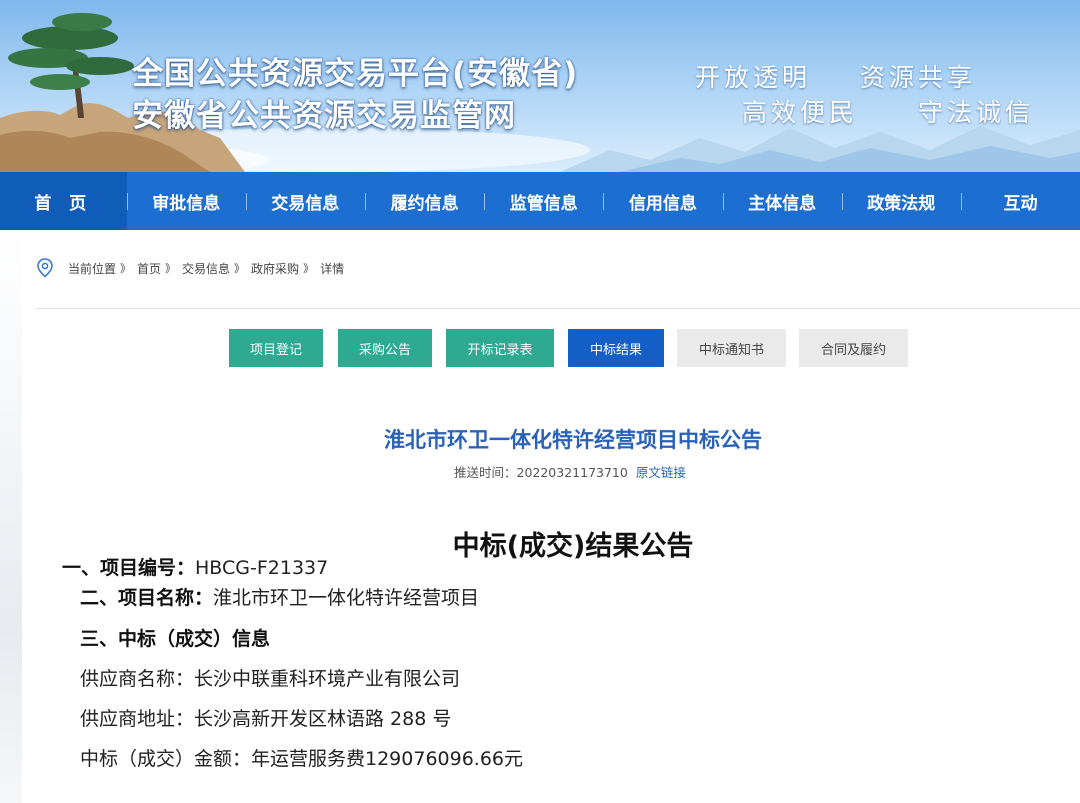 Image resolution: width=1080 pixels, height=803 pixels. What do you see at coordinates (129, 568) in the screenshot?
I see `project-number-label: 一、项目编号：` at bounding box center [129, 568].